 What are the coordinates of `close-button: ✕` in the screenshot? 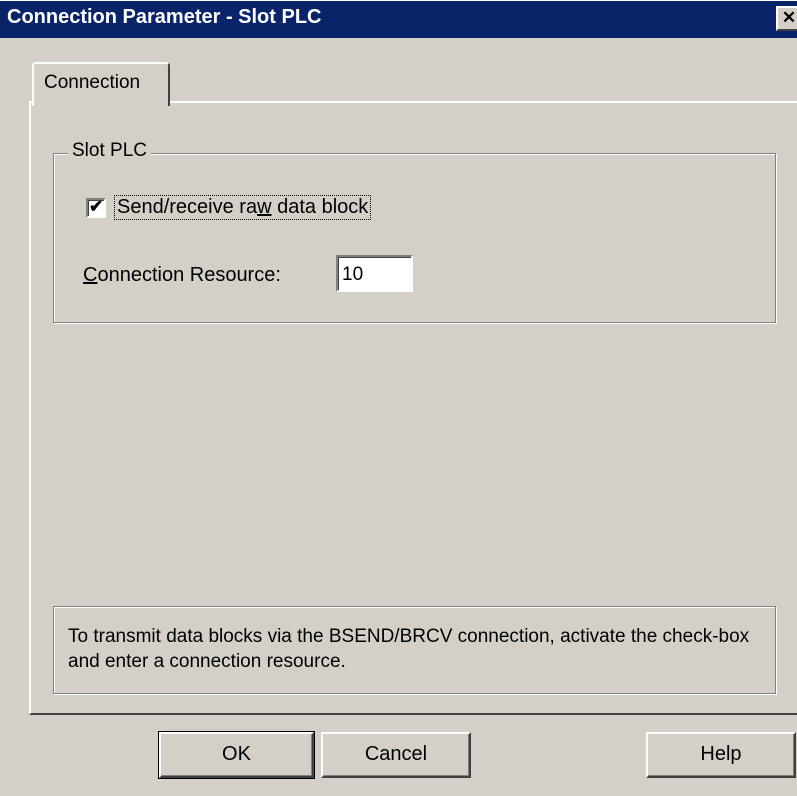 It's located at (786, 18).